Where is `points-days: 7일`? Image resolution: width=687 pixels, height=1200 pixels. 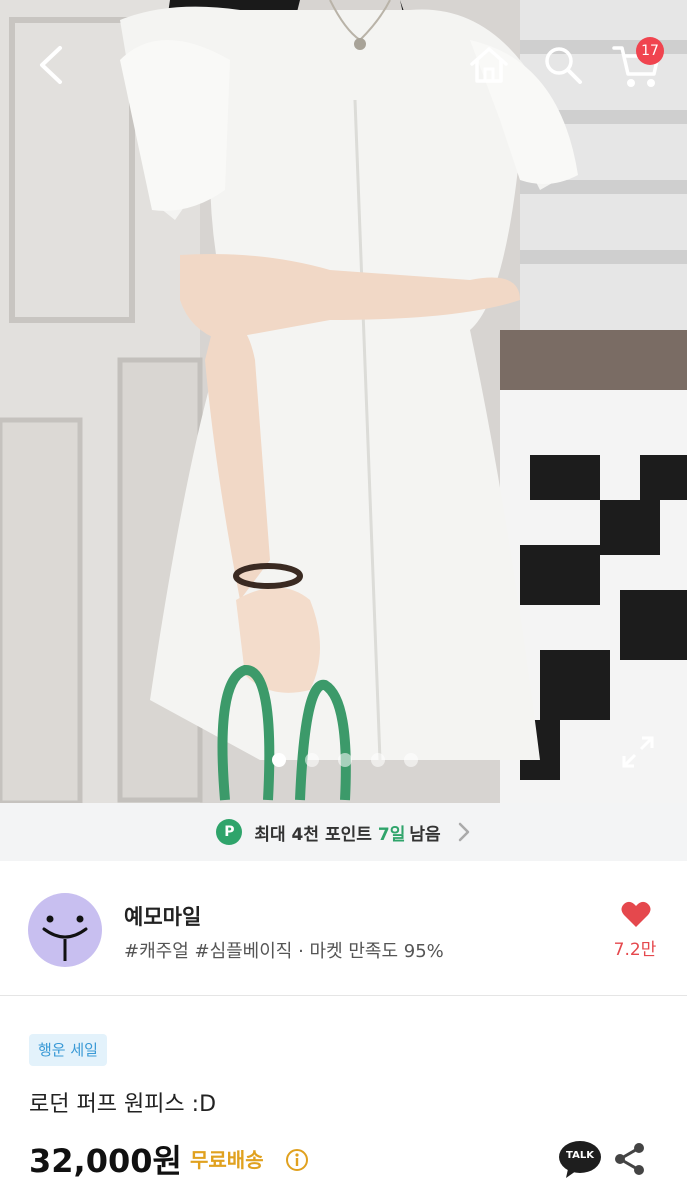
points-days: 7일 is located at coordinates (391, 834).